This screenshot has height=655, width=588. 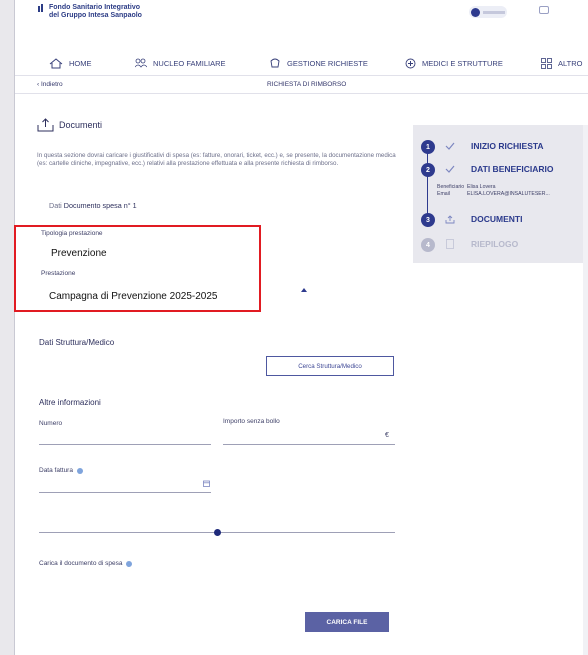 What do you see at coordinates (428, 147) in the screenshot?
I see `step-number-1: 1` at bounding box center [428, 147].